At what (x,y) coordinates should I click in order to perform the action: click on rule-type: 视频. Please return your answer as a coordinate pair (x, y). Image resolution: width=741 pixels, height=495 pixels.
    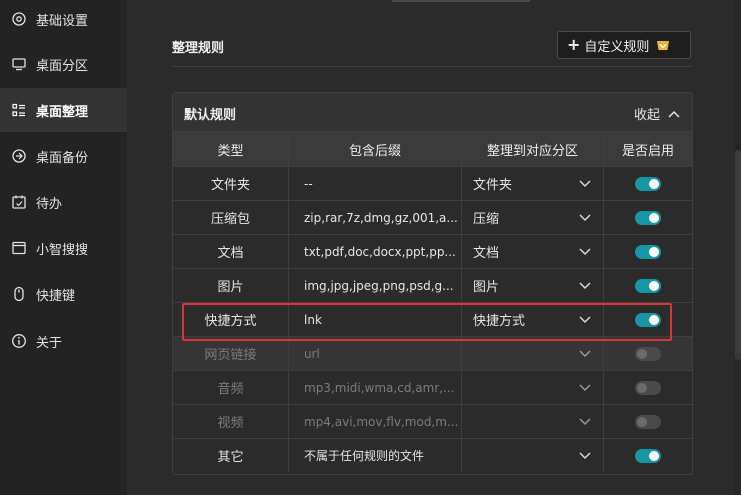
    Looking at the image, I should click on (230, 423).